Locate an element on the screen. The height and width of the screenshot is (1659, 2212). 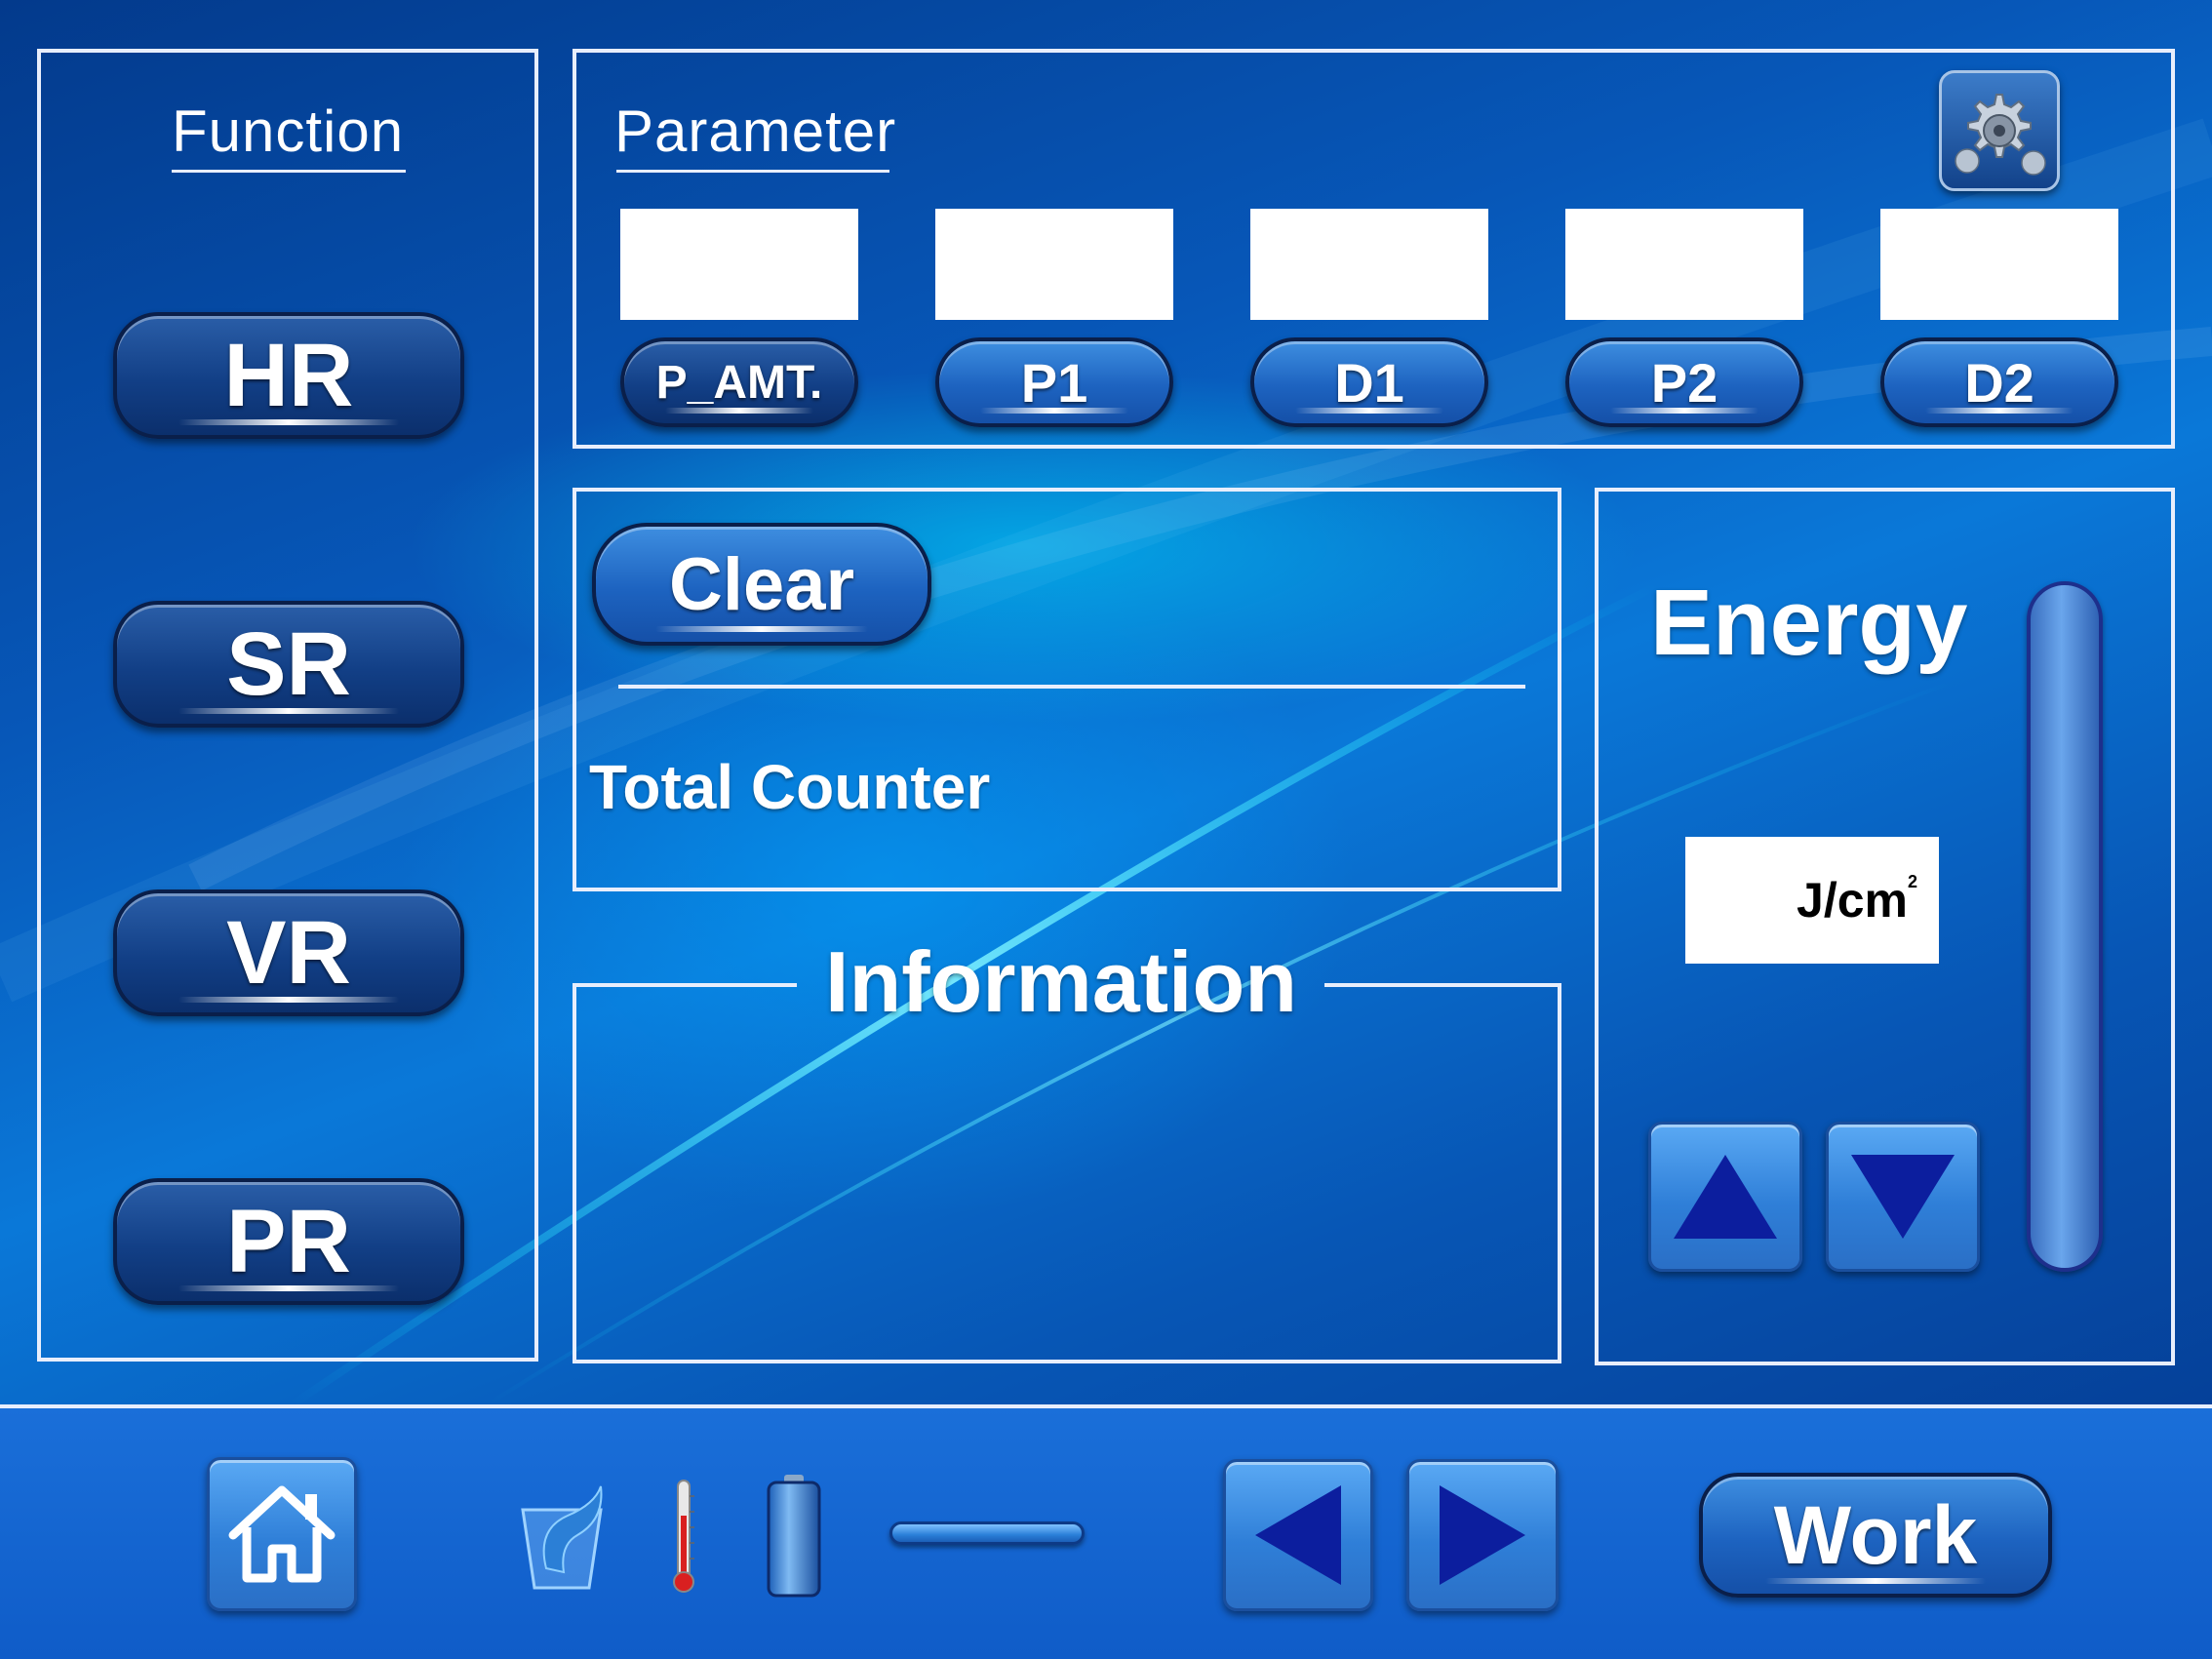
function-pr-label: PR is located at coordinates (288, 1241).